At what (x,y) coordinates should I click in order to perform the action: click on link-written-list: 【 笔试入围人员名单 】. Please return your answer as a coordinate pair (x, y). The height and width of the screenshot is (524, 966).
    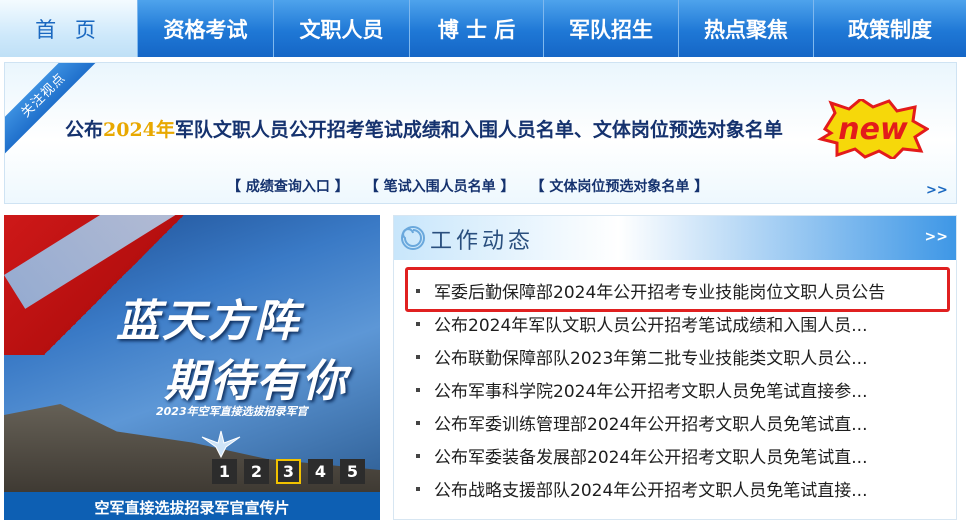
    Looking at the image, I should click on (440, 186).